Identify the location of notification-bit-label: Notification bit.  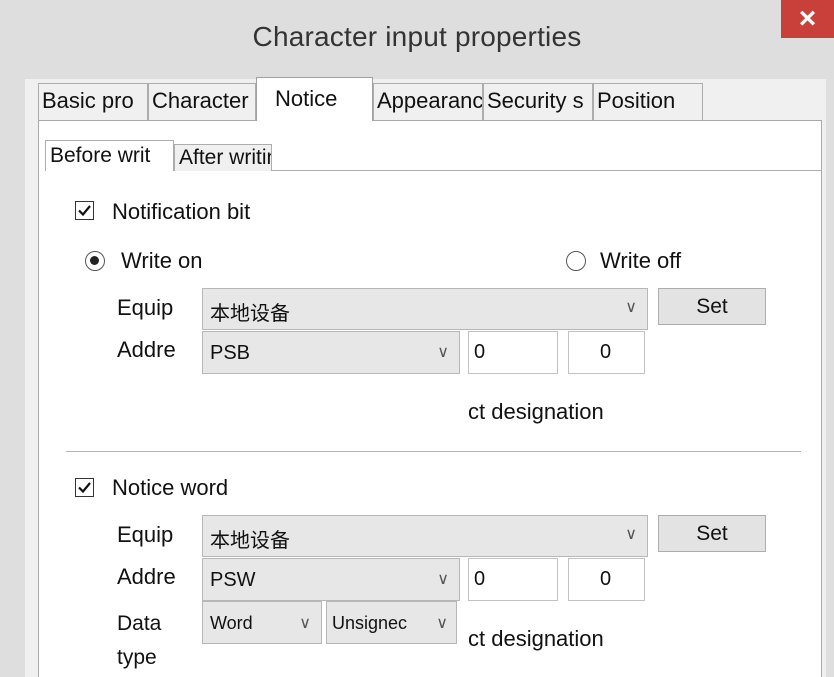
(181, 211).